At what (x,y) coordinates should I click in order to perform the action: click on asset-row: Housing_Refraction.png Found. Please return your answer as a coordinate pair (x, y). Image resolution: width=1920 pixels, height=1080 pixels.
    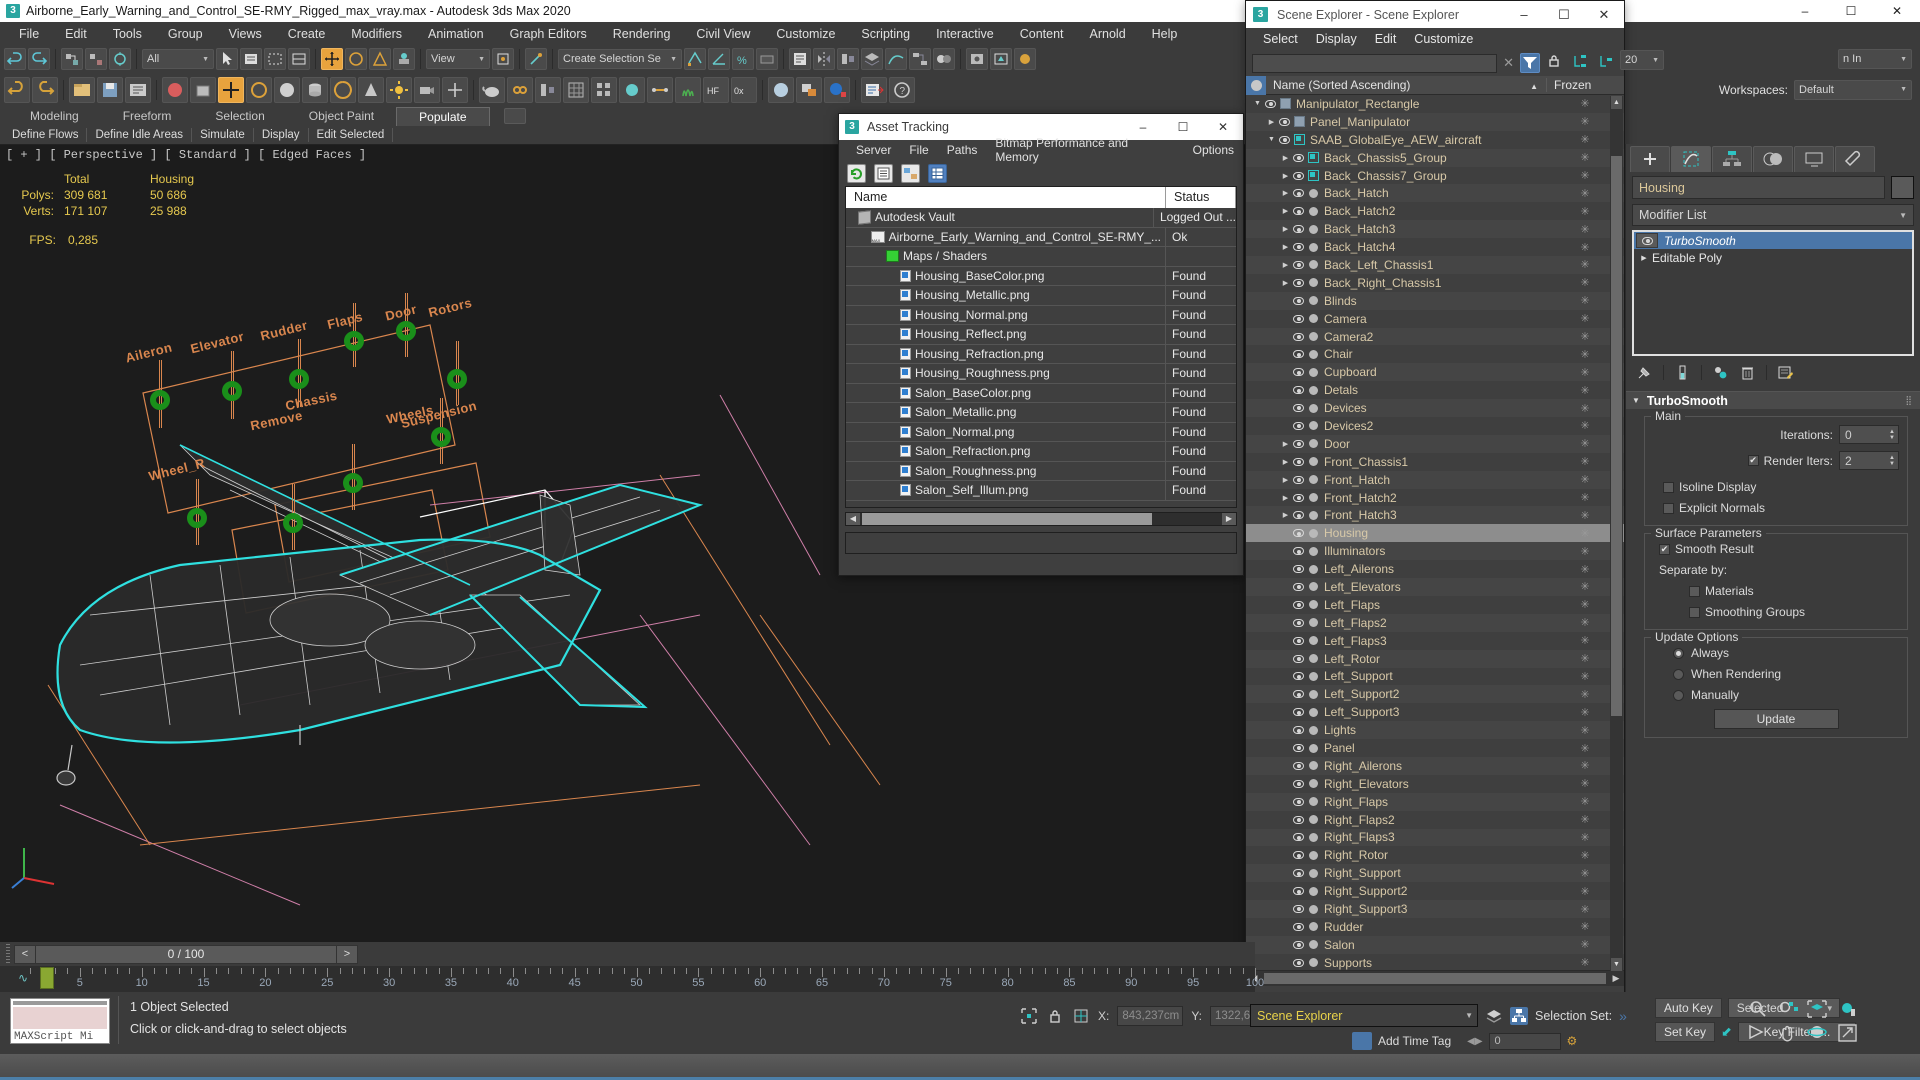
    Looking at the image, I should click on (1041, 354).